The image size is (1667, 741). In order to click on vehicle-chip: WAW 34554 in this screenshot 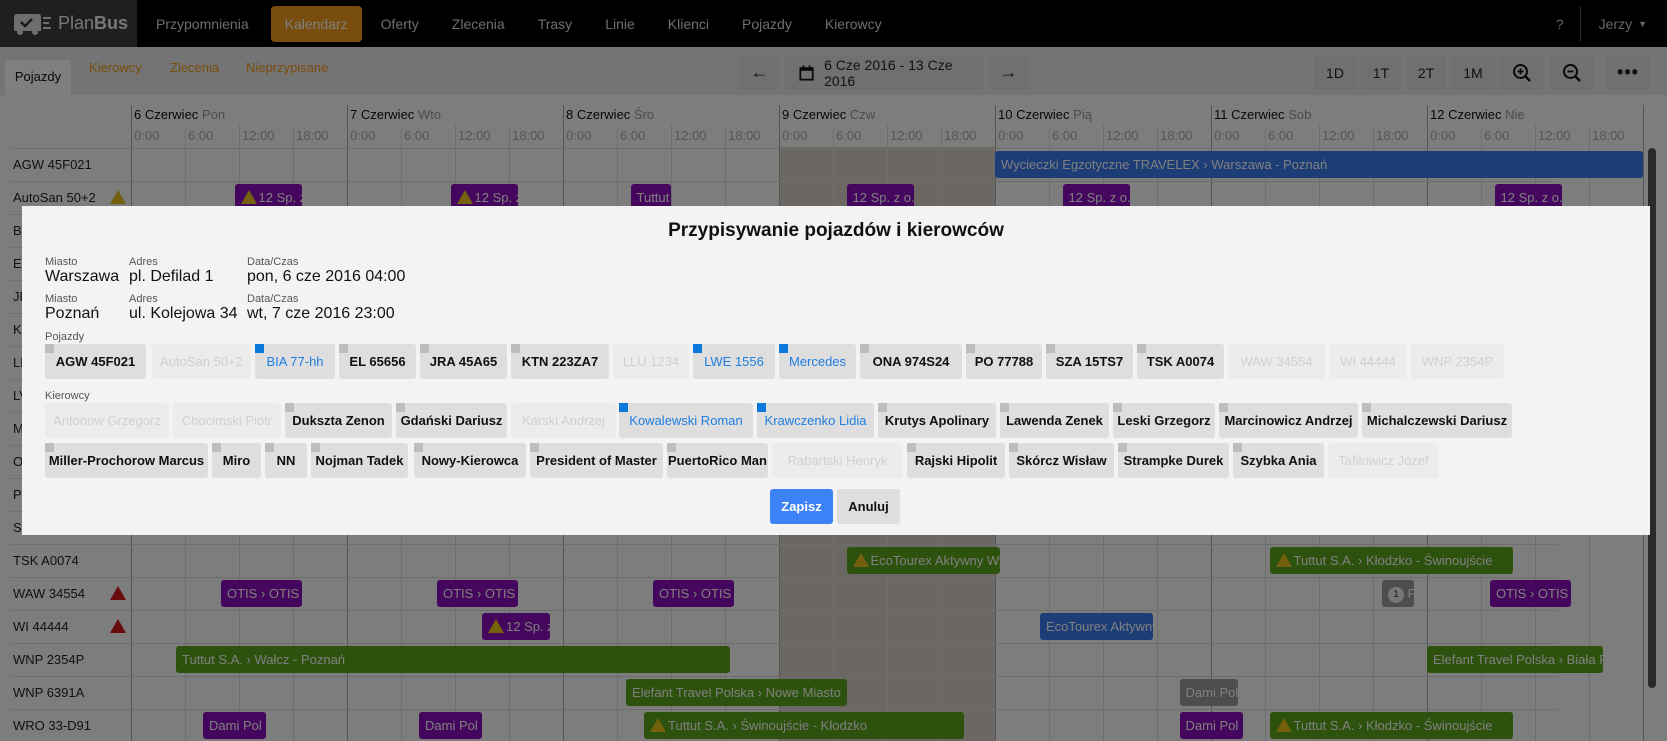, I will do `click(1276, 361)`.